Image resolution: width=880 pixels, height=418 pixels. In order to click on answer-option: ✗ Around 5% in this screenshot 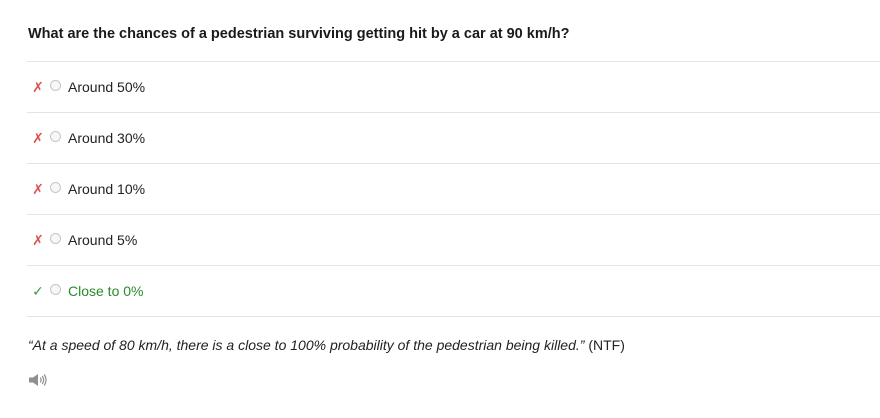, I will do `click(453, 240)`.